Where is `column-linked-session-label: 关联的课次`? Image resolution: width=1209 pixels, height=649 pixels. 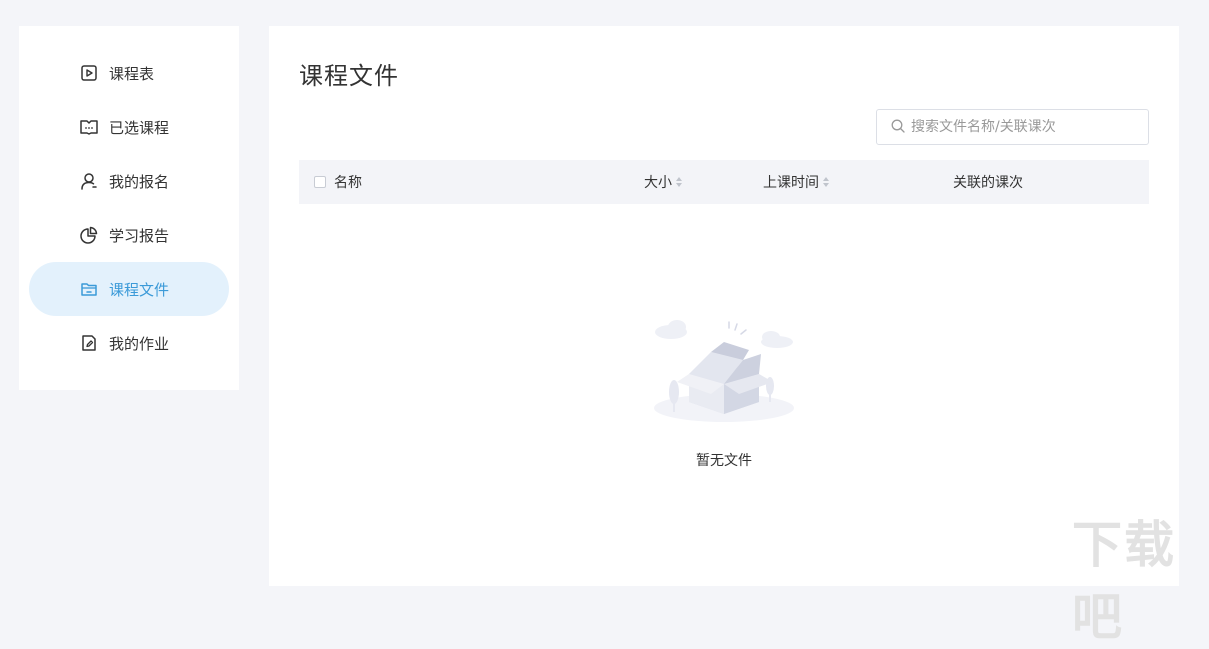
column-linked-session-label: 关联的课次 is located at coordinates (988, 183).